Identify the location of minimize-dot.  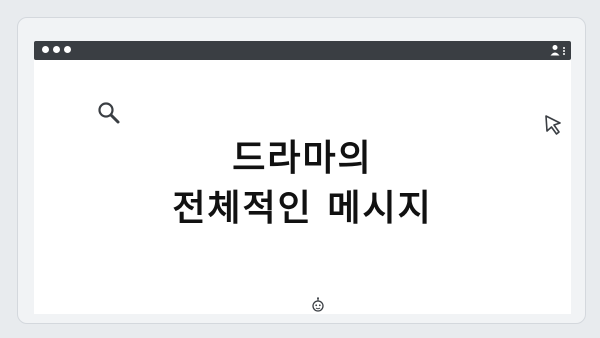
(56, 49).